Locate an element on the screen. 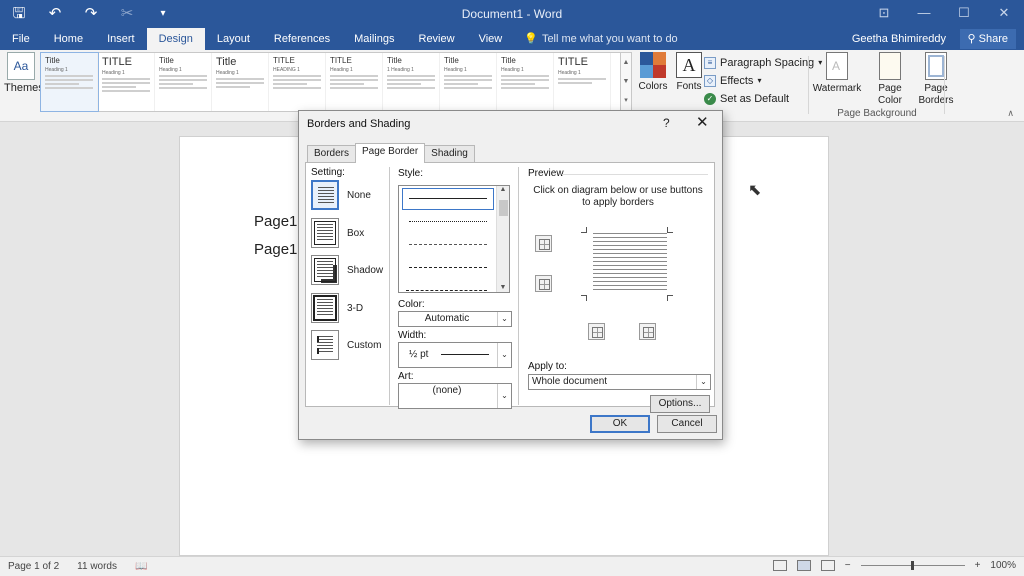 The height and width of the screenshot is (576, 1024). web-layout-icon is located at coordinates (827, 565).